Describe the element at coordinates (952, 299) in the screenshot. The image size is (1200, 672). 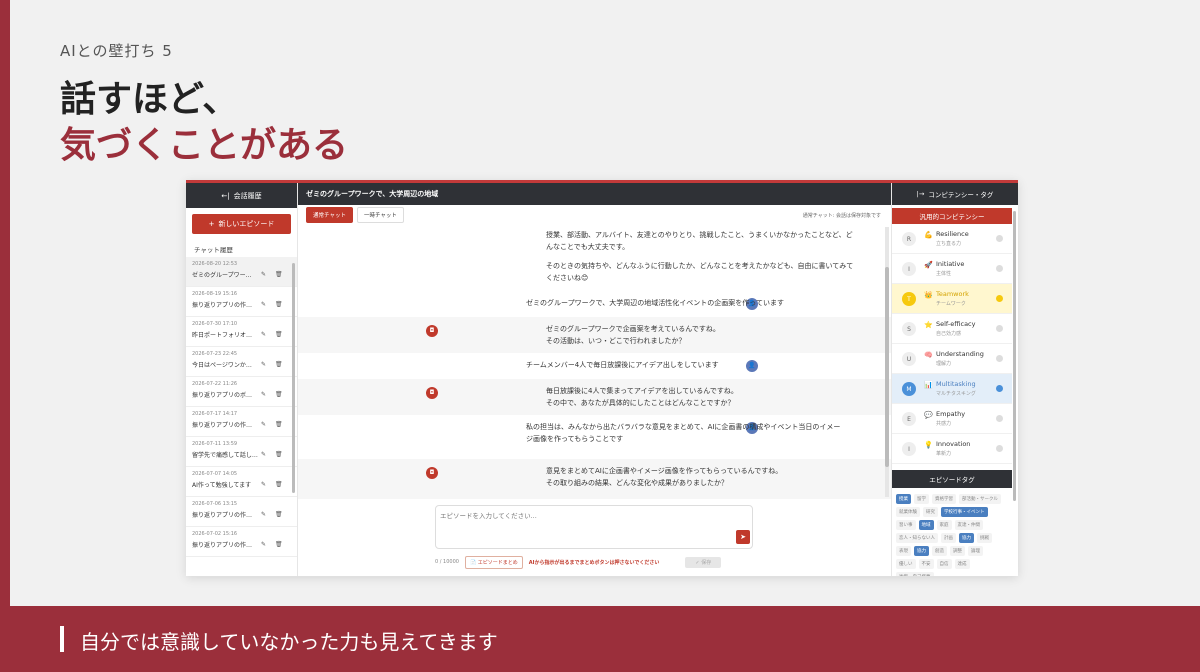
I see `competency-item: T 👑 Teamwork チームワーク` at that location.